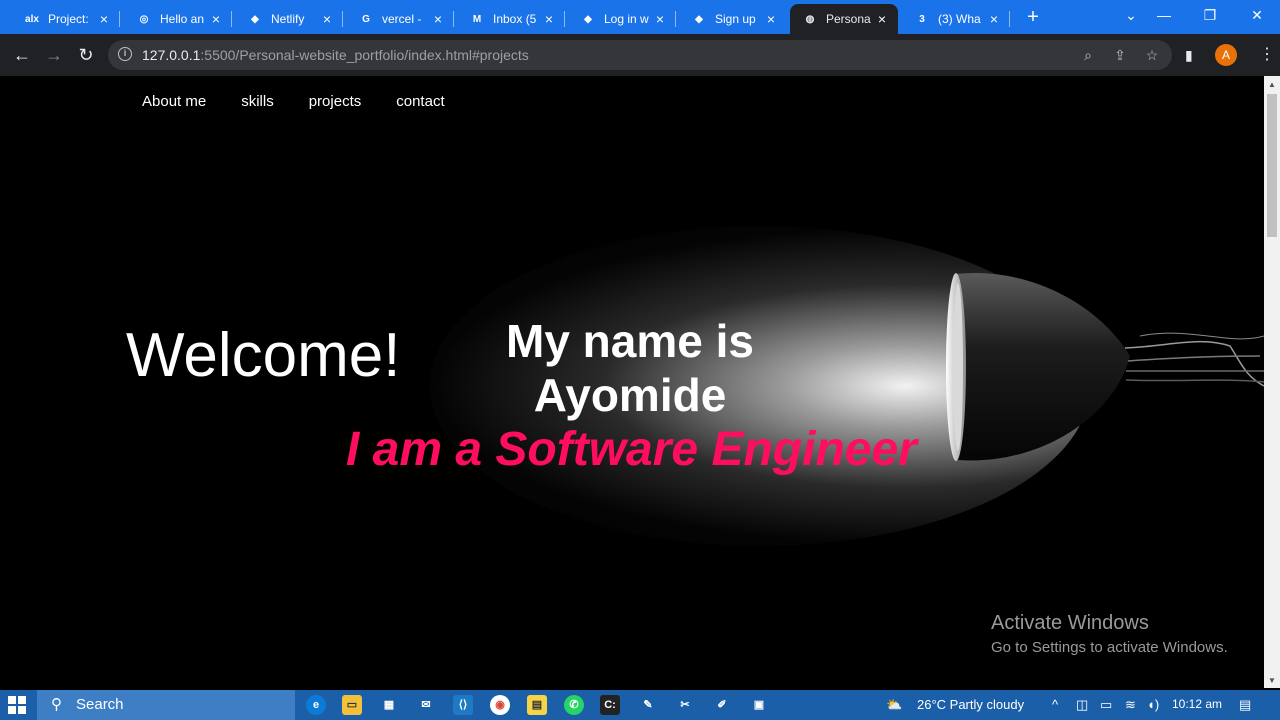  Describe the element at coordinates (463, 705) in the screenshot. I see `vscode-icon: ⟨⟩` at that location.